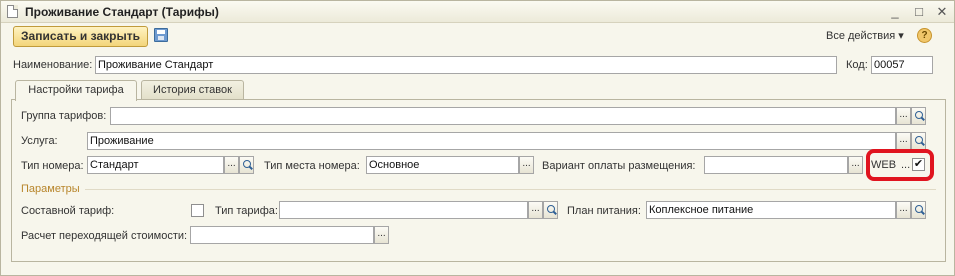  Describe the element at coordinates (776, 165) in the screenshot. I see `payment-option-field` at that location.